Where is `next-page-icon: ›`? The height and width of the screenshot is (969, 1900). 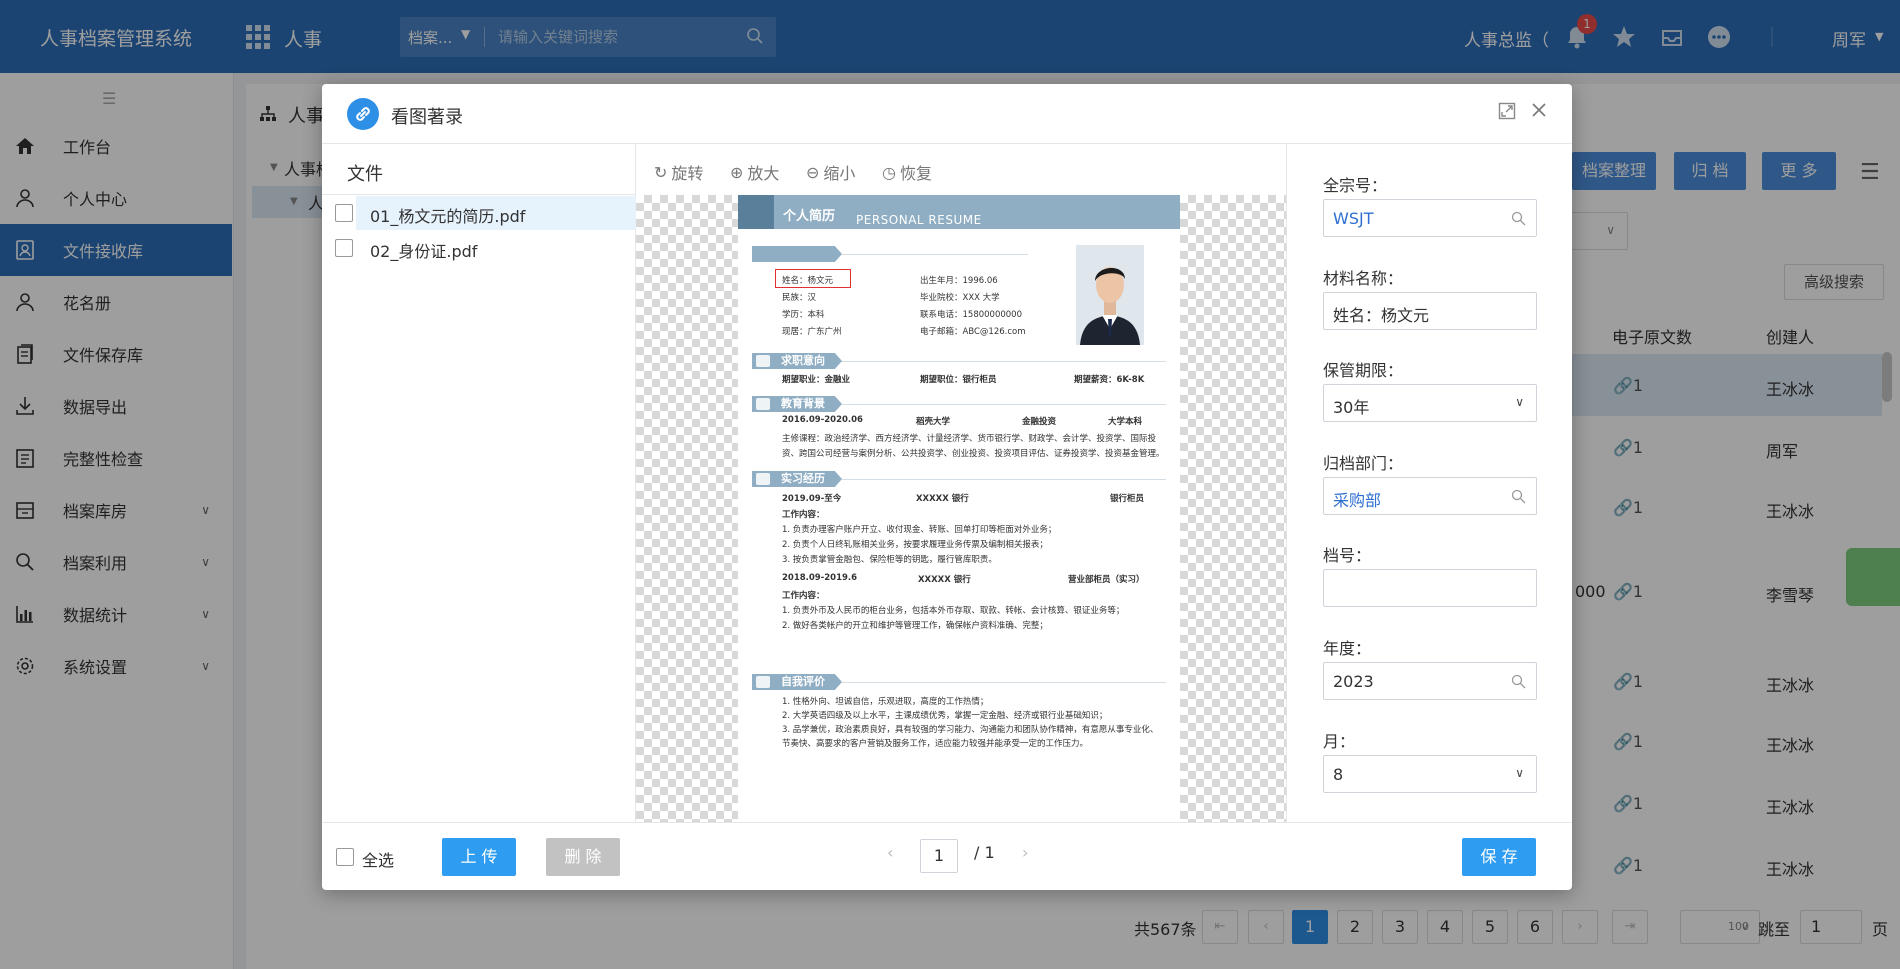 next-page-icon: › is located at coordinates (1025, 852).